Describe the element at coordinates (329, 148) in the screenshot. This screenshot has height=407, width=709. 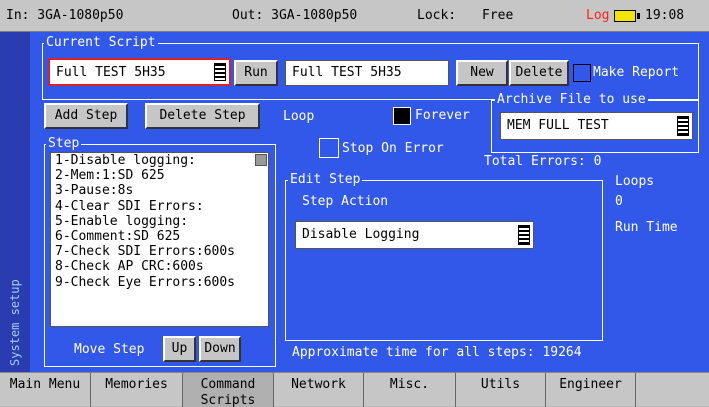
I see `stop-on-error-checkbox` at that location.